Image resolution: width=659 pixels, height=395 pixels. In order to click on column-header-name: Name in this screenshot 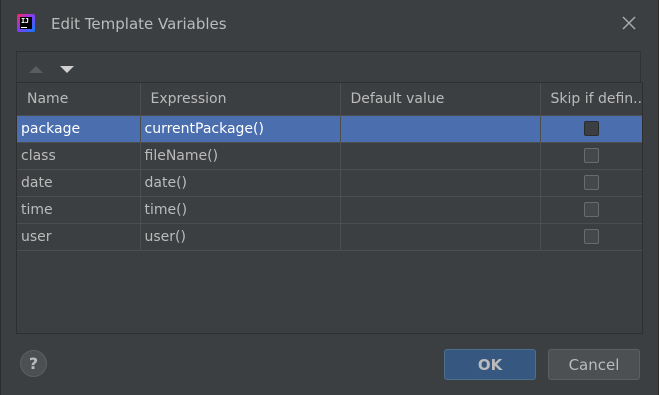, I will do `click(79, 99)`.